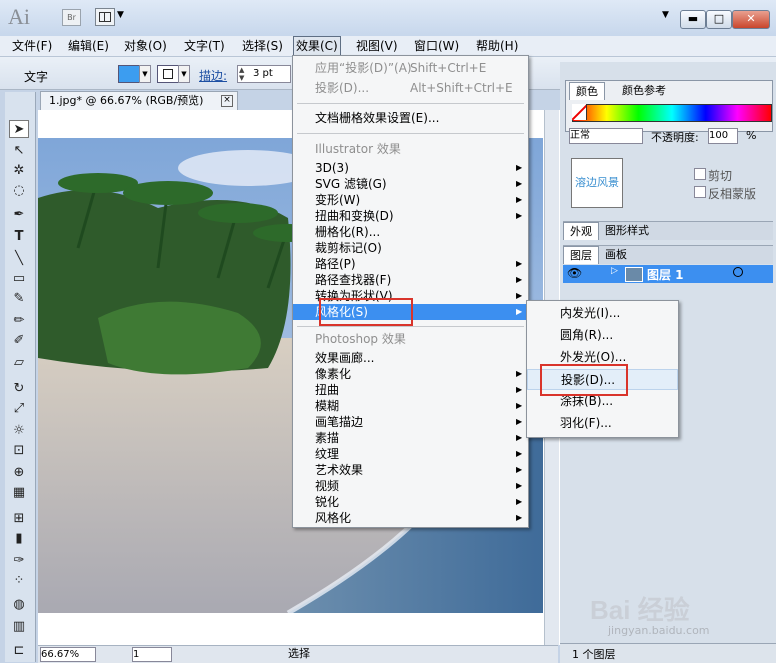  Describe the element at coordinates (410, 518) in the screenshot. I see `menu-item-ps-stylize: 风格化 ▶` at that location.